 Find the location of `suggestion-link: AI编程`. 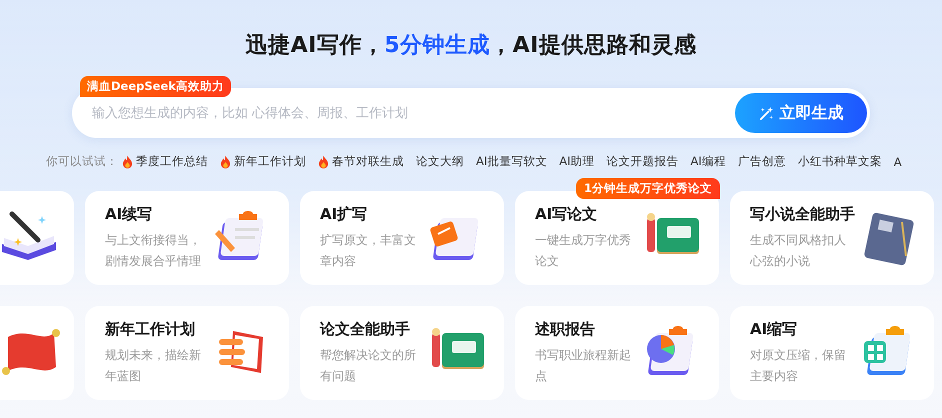

suggestion-link: AI编程 is located at coordinates (708, 161).